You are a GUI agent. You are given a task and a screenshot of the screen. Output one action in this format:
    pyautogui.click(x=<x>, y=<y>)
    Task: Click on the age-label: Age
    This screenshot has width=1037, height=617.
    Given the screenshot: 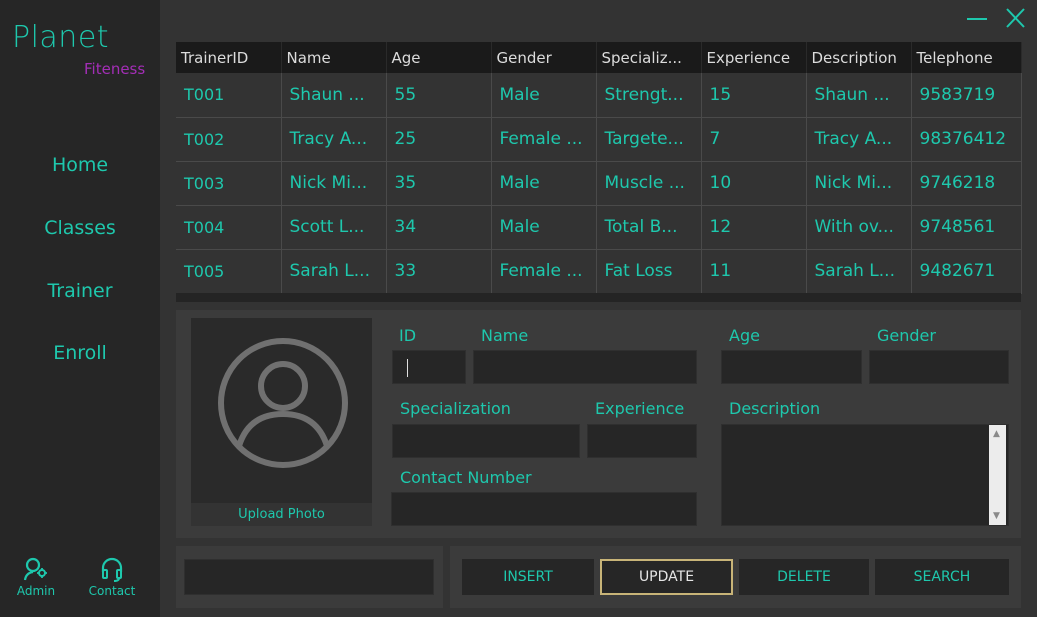 What is the action you would take?
    pyautogui.click(x=744, y=335)
    